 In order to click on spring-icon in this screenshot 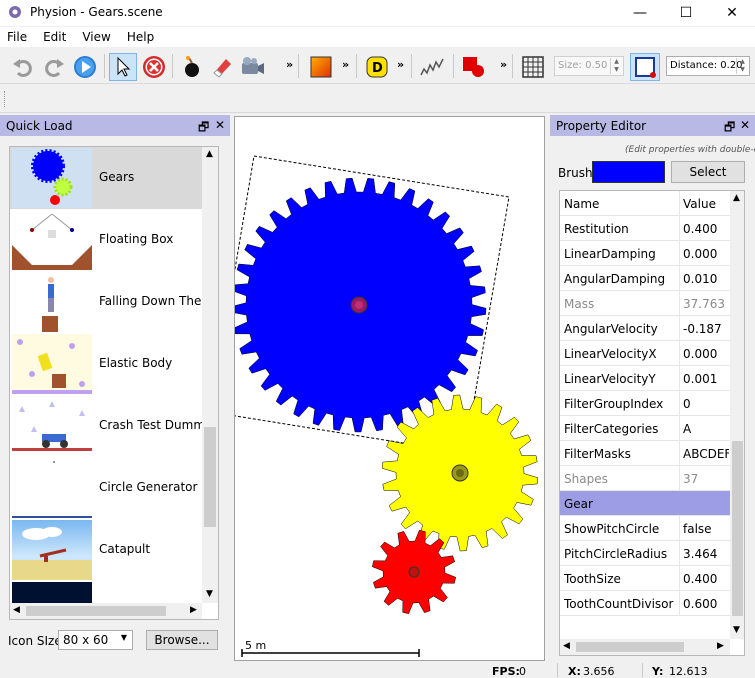, I will do `click(432, 67)`.